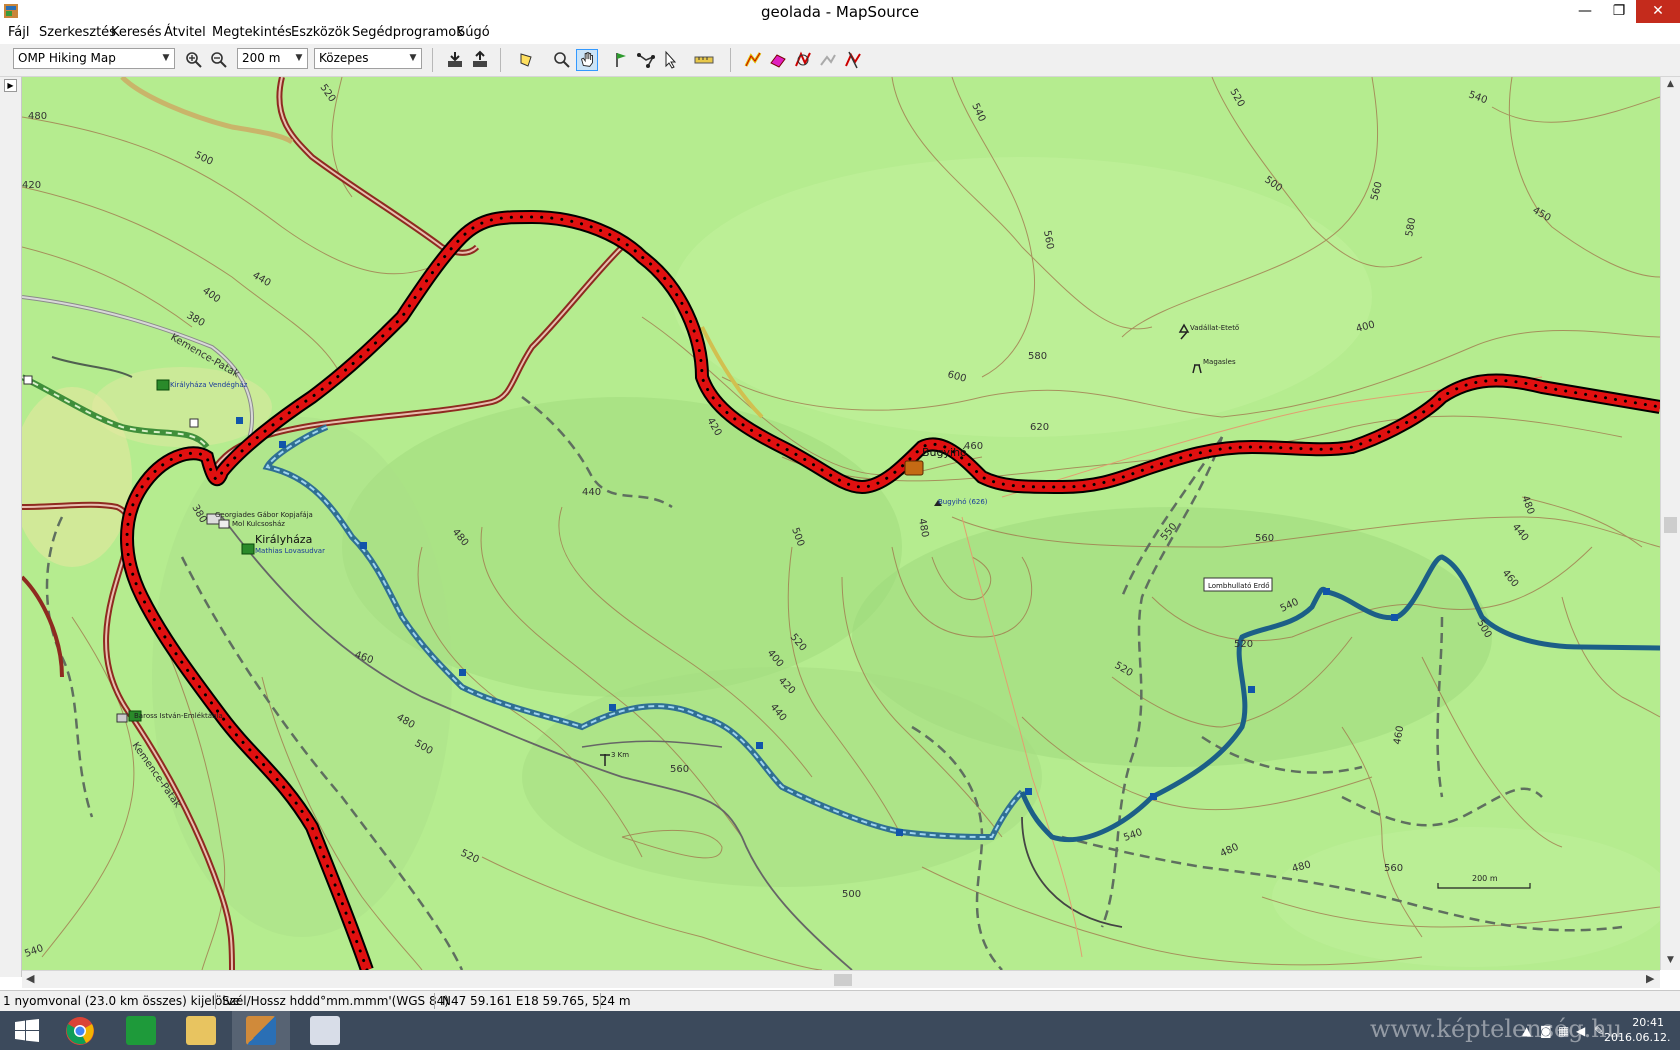 This screenshot has width=1680, height=1050. I want to click on menu-search: Keresés, so click(136, 32).